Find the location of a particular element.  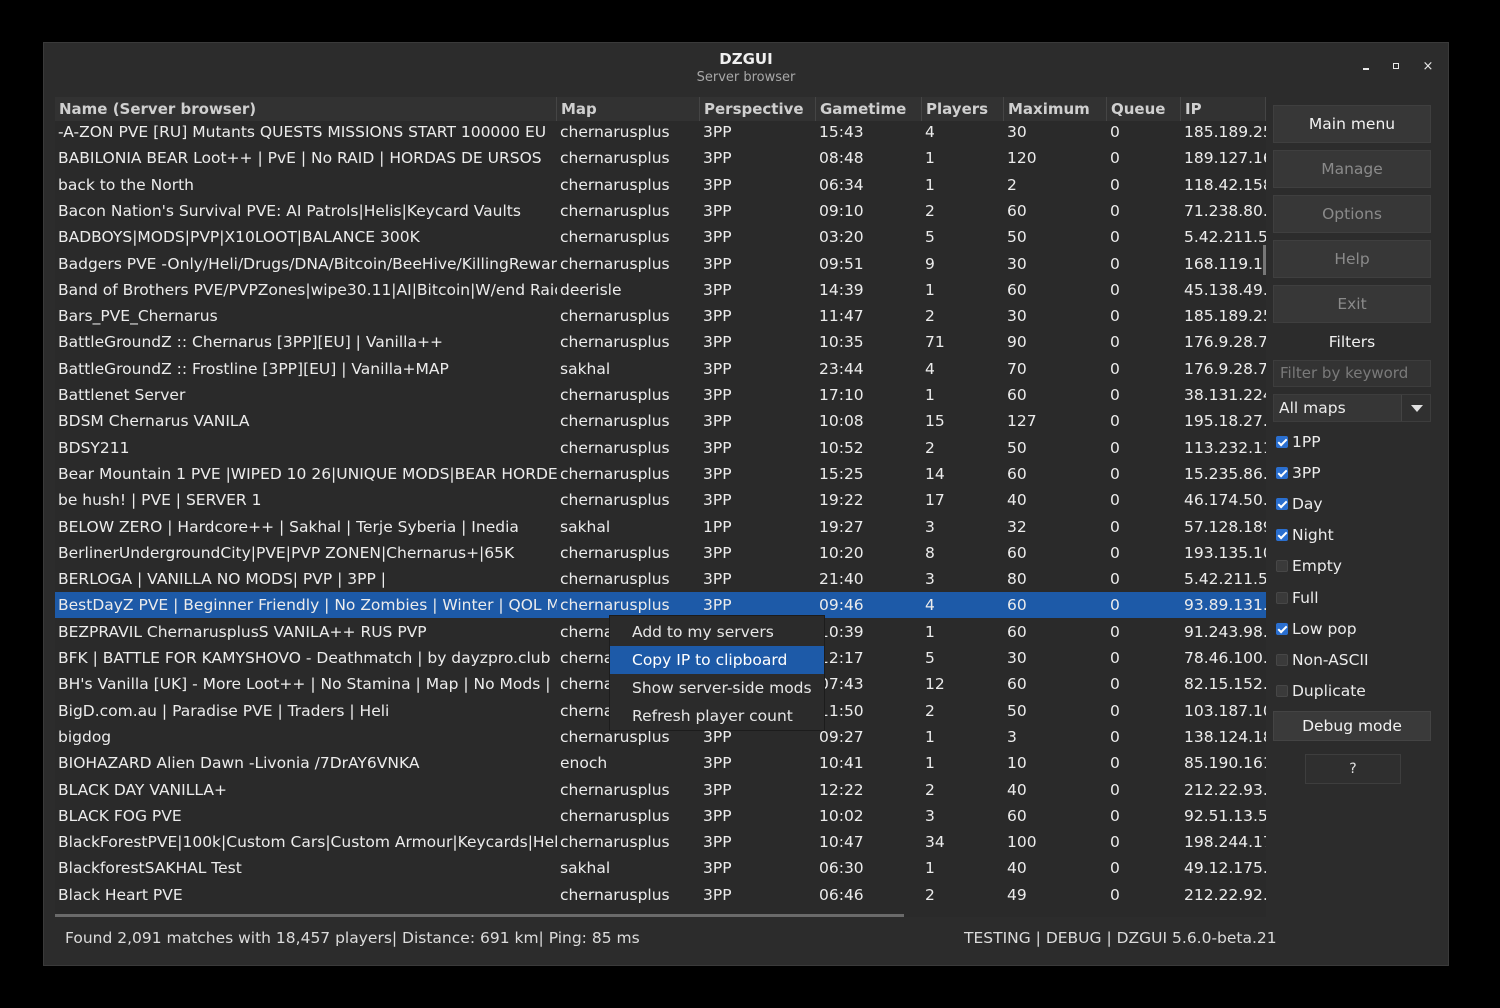

debug-mode-button: Debug mode is located at coordinates (1352, 726).